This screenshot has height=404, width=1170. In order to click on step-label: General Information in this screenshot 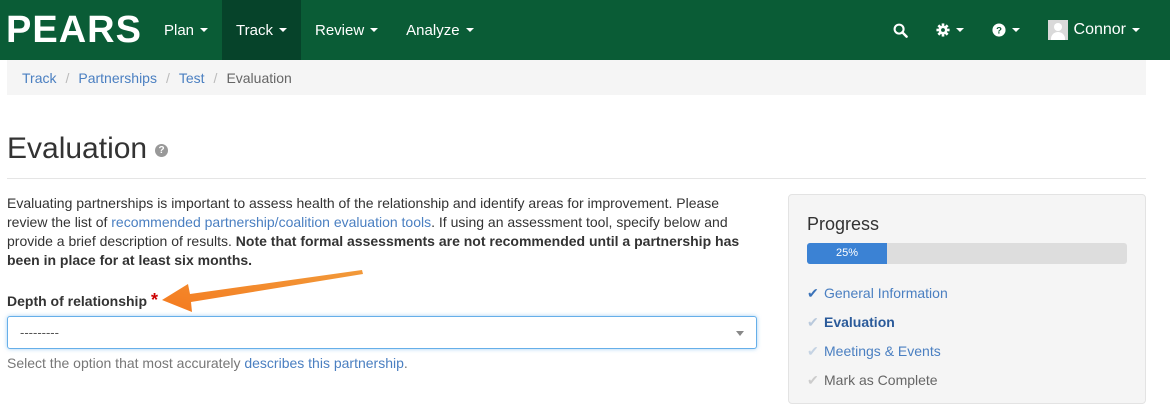, I will do `click(886, 293)`.